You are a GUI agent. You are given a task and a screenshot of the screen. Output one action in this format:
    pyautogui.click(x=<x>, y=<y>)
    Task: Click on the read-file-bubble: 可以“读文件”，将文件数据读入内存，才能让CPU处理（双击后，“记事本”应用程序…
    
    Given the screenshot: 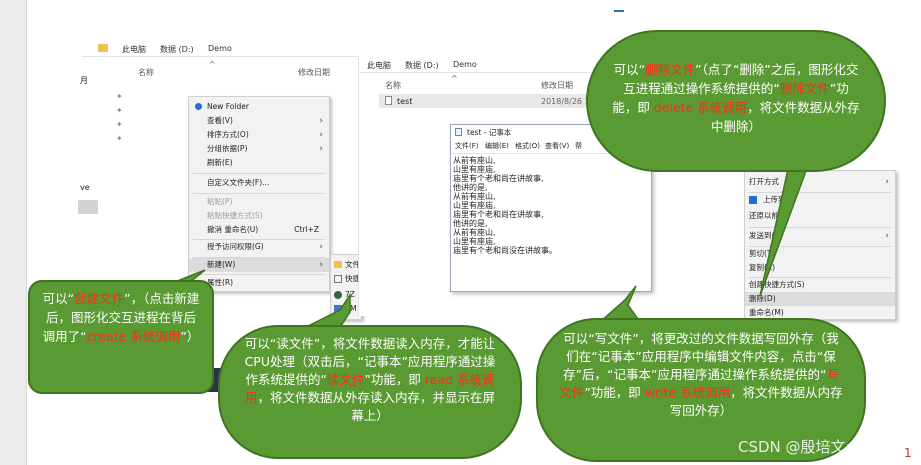 What is the action you would take?
    pyautogui.click(x=370, y=392)
    